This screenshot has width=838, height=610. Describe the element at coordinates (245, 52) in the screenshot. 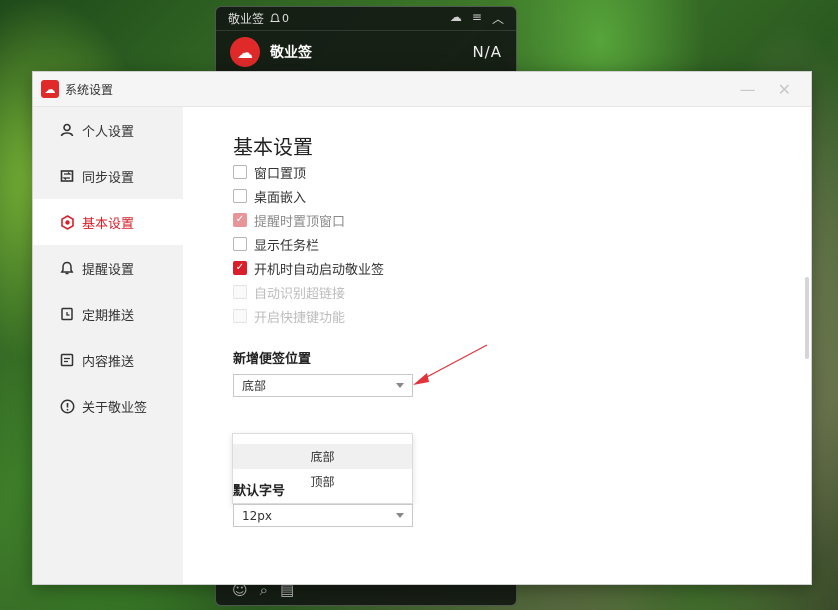

I see `app-logo-icon: ☁` at that location.